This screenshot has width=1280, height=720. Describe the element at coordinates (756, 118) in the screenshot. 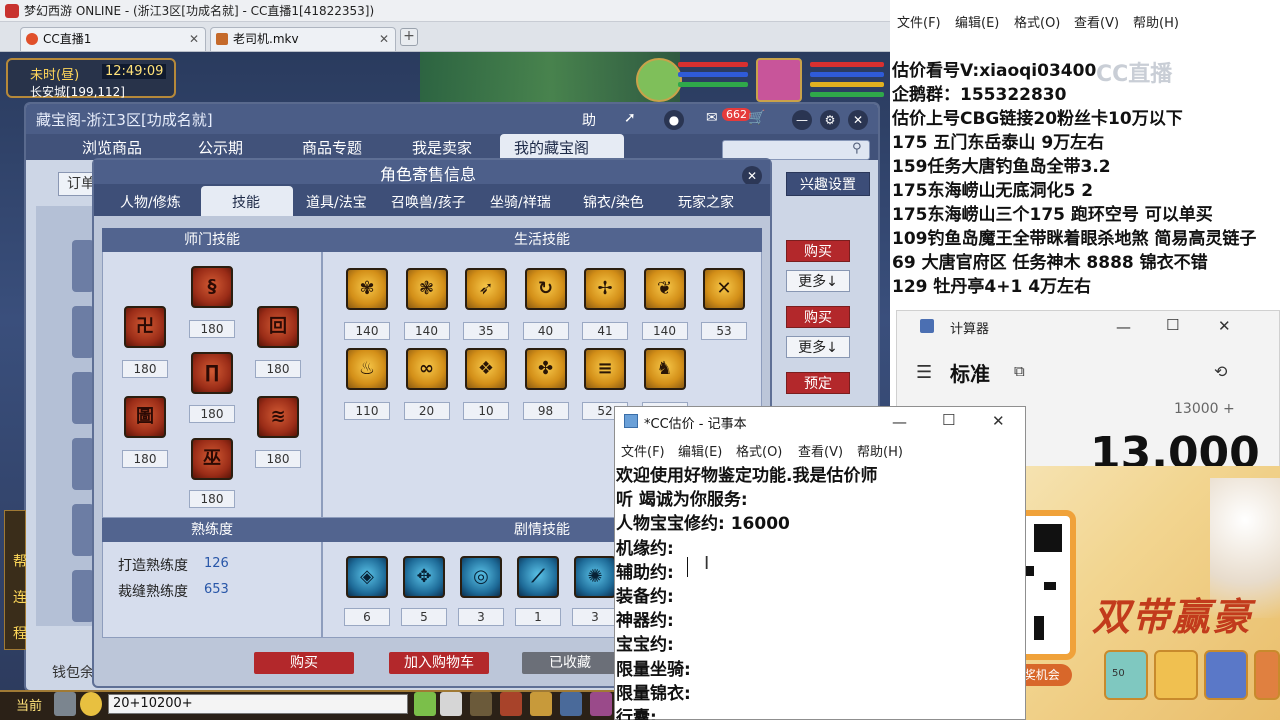

I see `cart-icon: 🛒` at that location.